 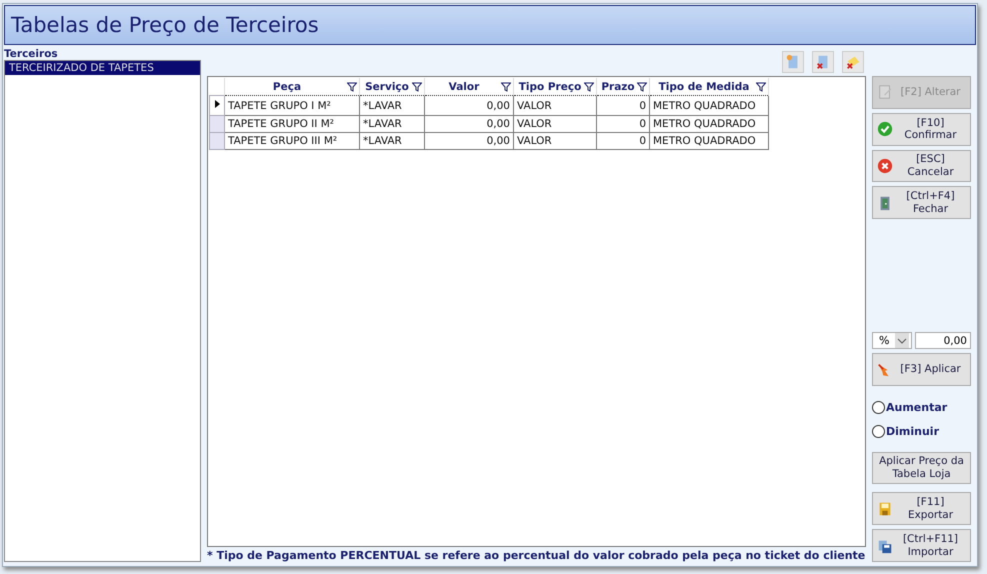 I want to click on table-cell: TAPETE GRUPO I M², so click(x=279, y=106).